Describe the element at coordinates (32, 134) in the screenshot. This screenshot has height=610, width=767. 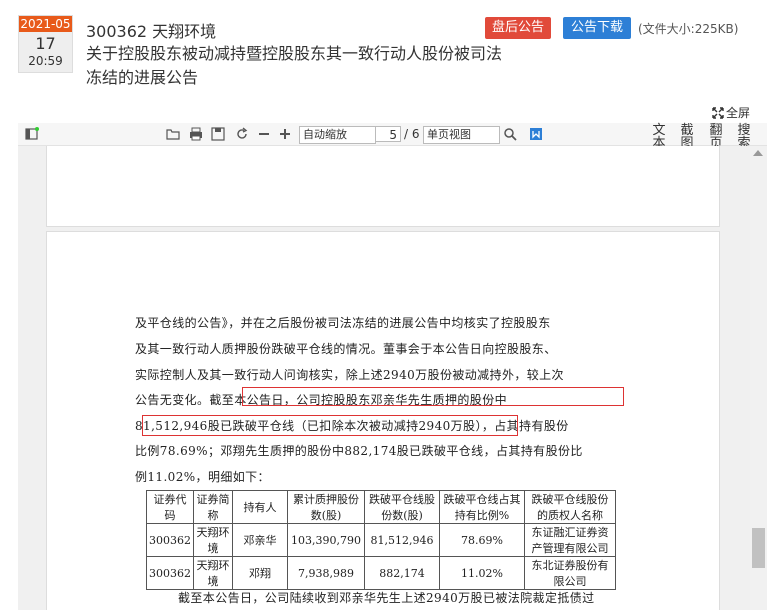
I see `sidebar-toggle-icon` at that location.